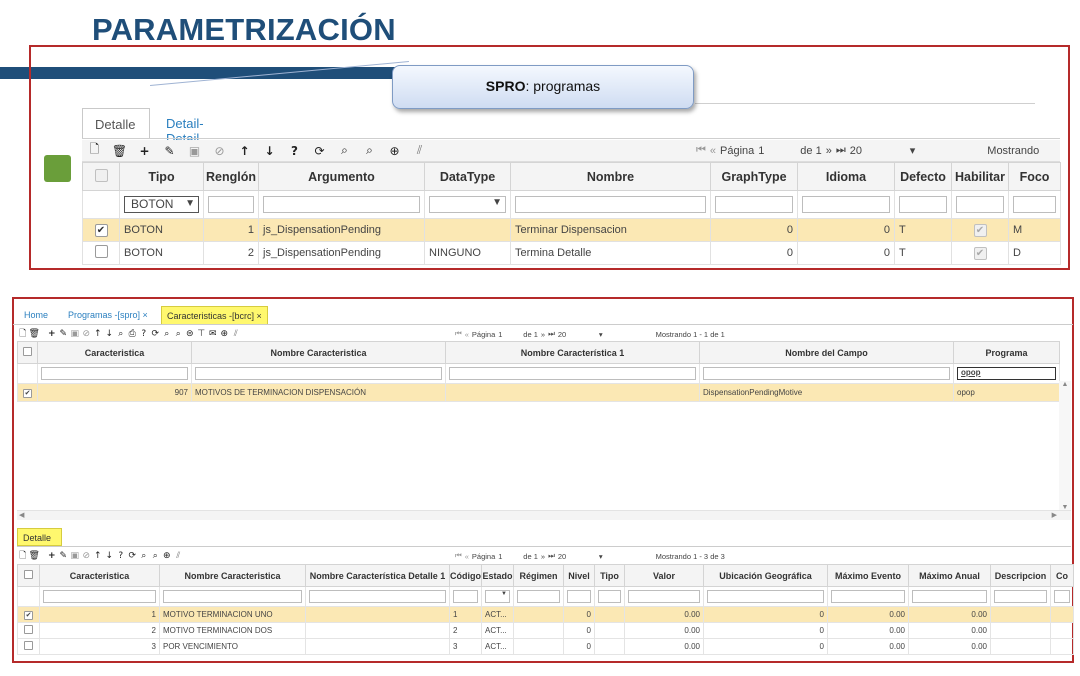 This screenshot has height=676, width=1080. I want to click on col-valor: Valor, so click(664, 575).